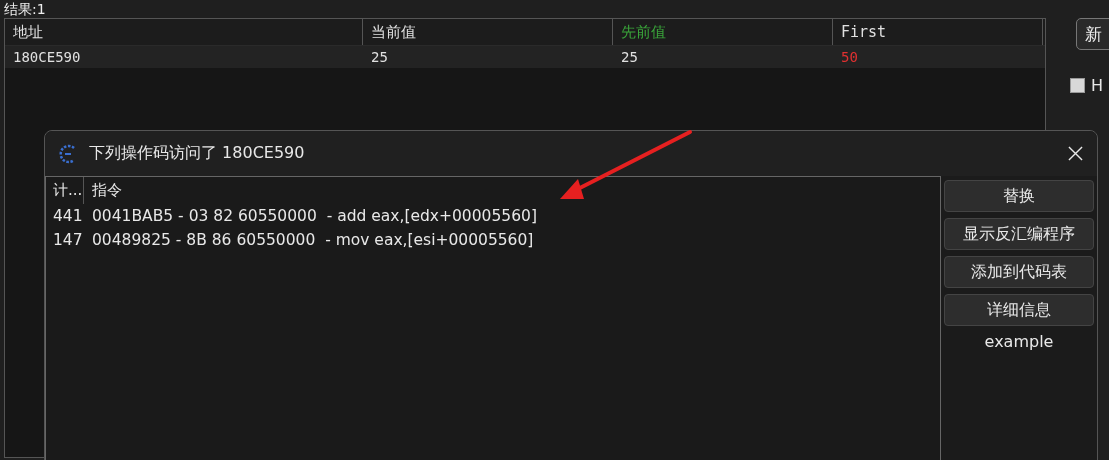 The image size is (1109, 460). Describe the element at coordinates (1019, 272) in the screenshot. I see `action-button: 添加到代码表` at that location.